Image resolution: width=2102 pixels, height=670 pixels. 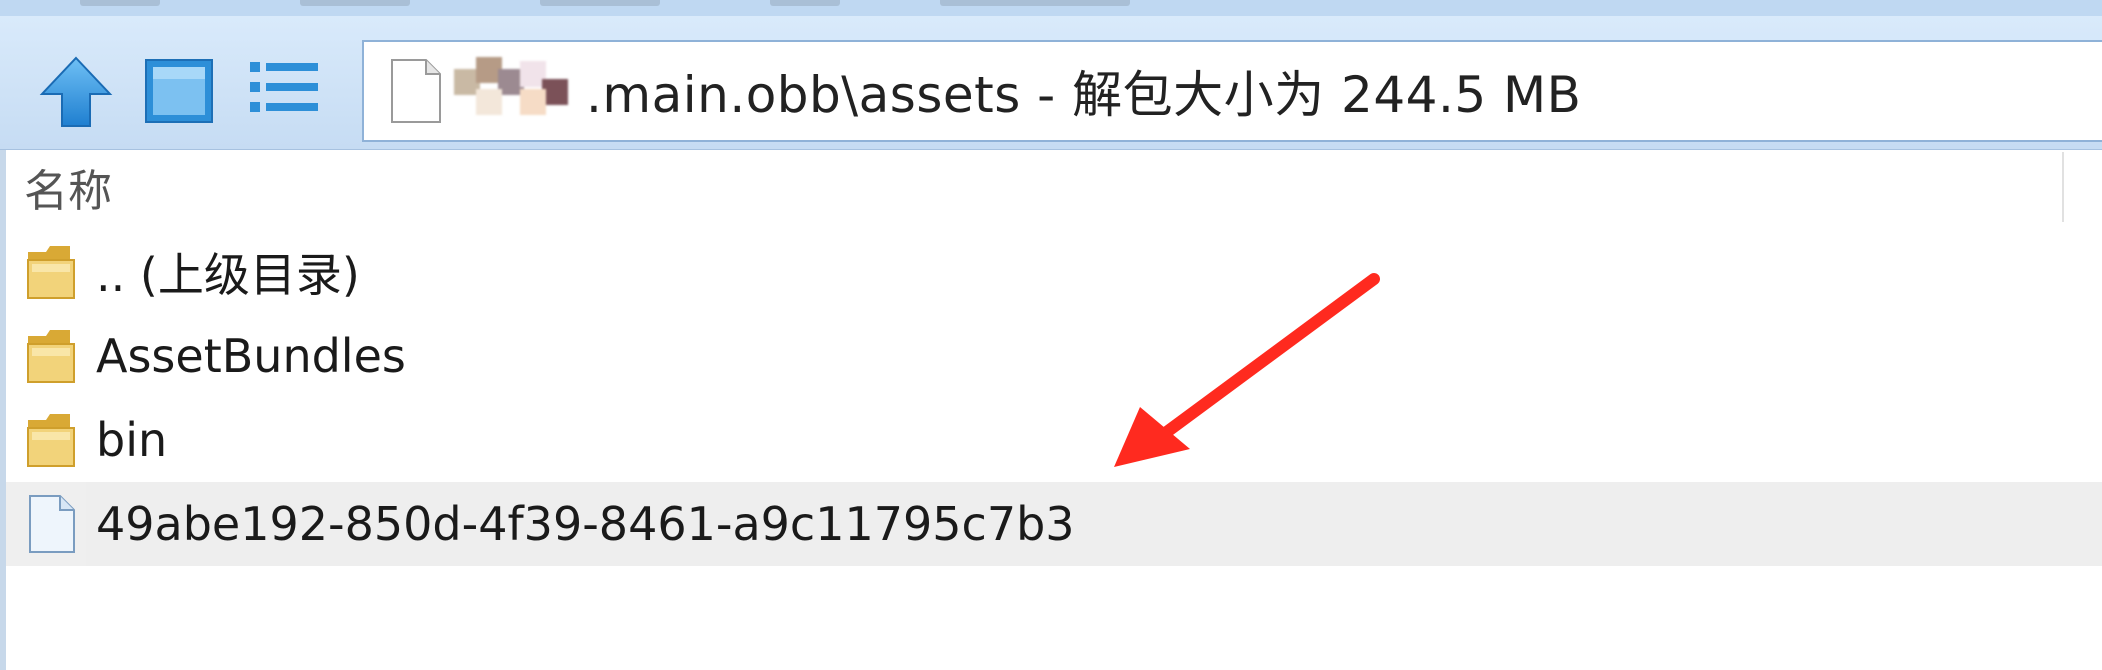 I want to click on list-item-label: bin, so click(x=132, y=440).